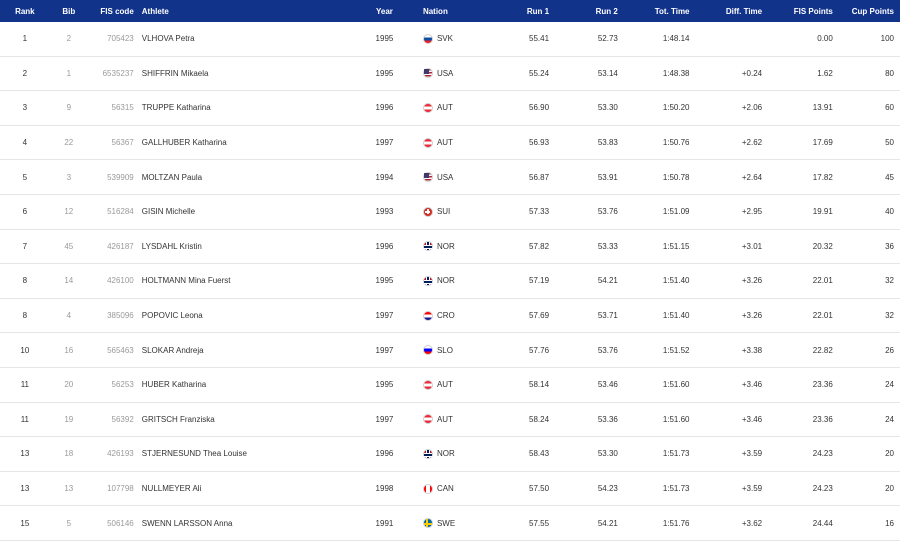  Describe the element at coordinates (427, 419) in the screenshot. I see `flag-aut-icon` at that location.